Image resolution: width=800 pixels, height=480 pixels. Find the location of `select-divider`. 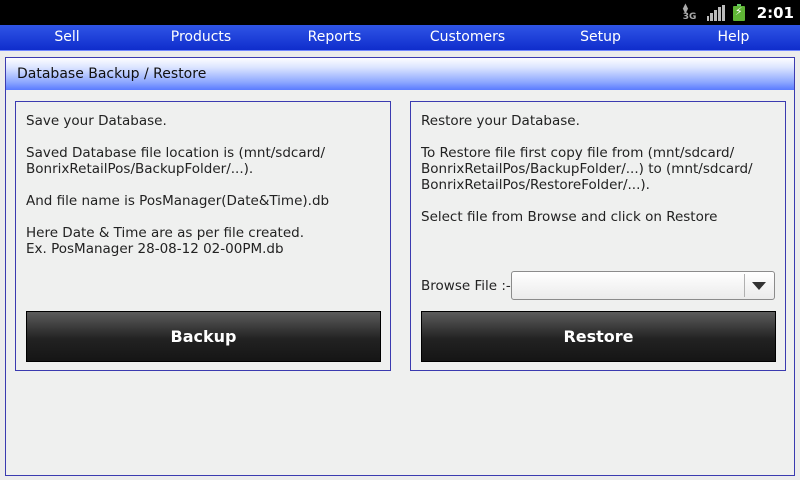

select-divider is located at coordinates (744, 285).